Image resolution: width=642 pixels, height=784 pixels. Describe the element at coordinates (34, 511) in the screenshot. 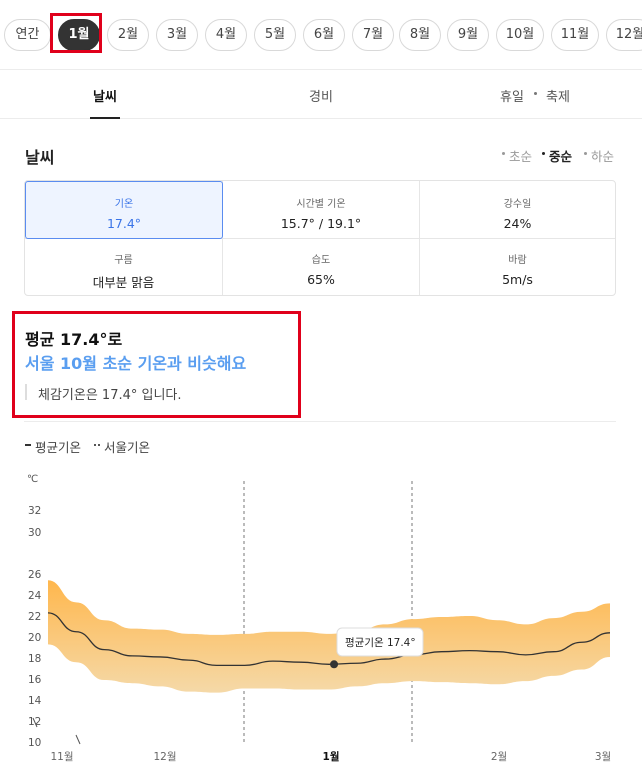

I see `y-tick-label: 32` at that location.